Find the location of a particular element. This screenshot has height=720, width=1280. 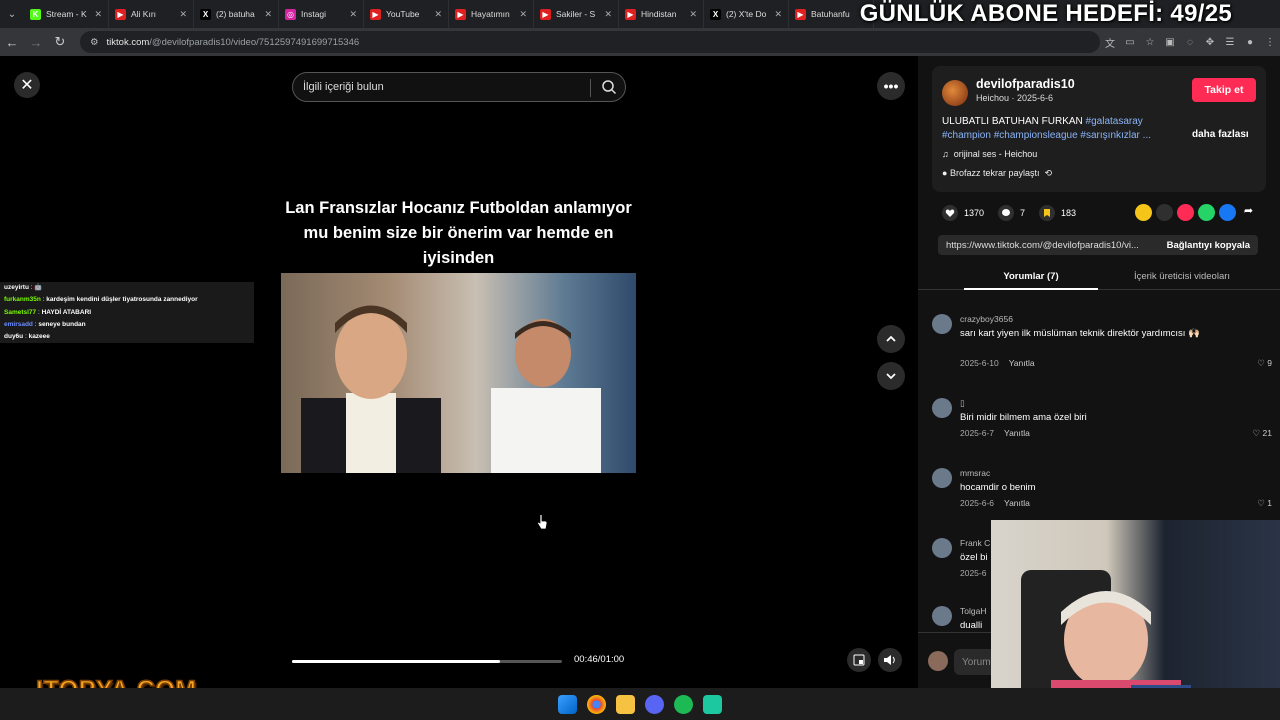

cast-icon: ▭ is located at coordinates (1130, 42).